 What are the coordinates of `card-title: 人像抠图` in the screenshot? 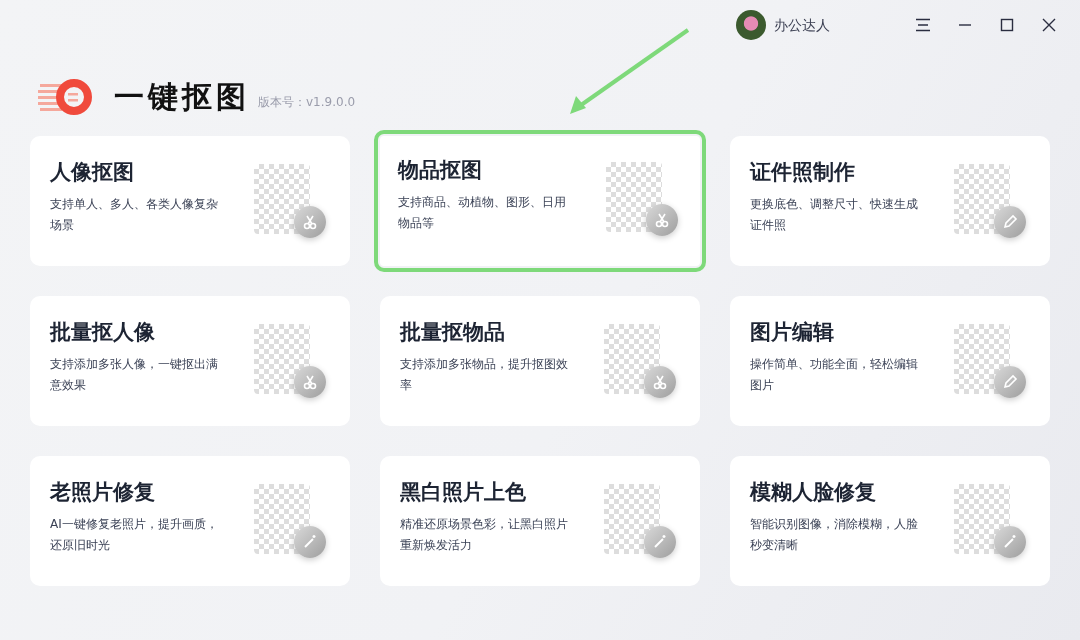 It's located at (92, 172).